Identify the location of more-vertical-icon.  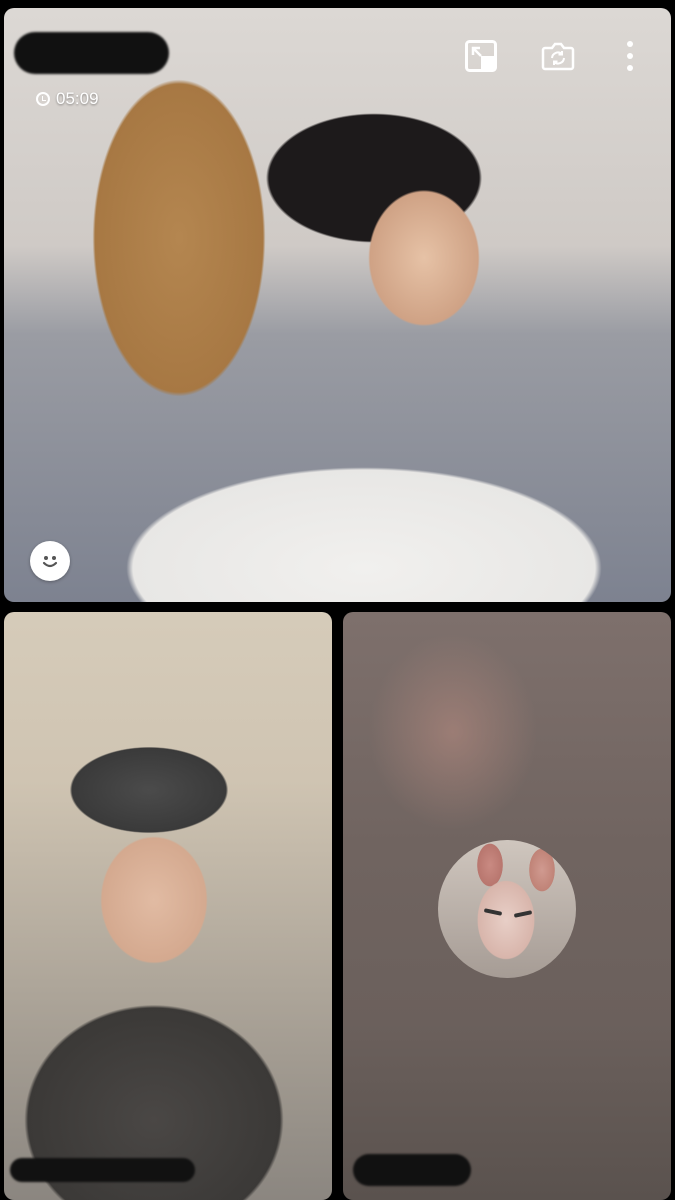
(630, 56).